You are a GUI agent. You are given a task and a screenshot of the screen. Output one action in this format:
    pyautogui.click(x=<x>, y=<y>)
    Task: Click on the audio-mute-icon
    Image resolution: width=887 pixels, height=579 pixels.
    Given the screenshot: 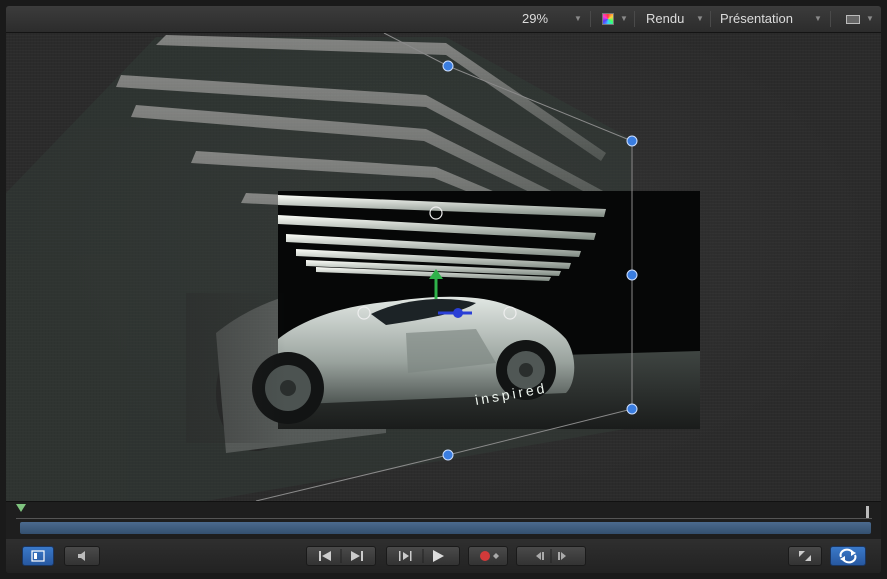 What is the action you would take?
    pyautogui.click(x=81, y=556)
    